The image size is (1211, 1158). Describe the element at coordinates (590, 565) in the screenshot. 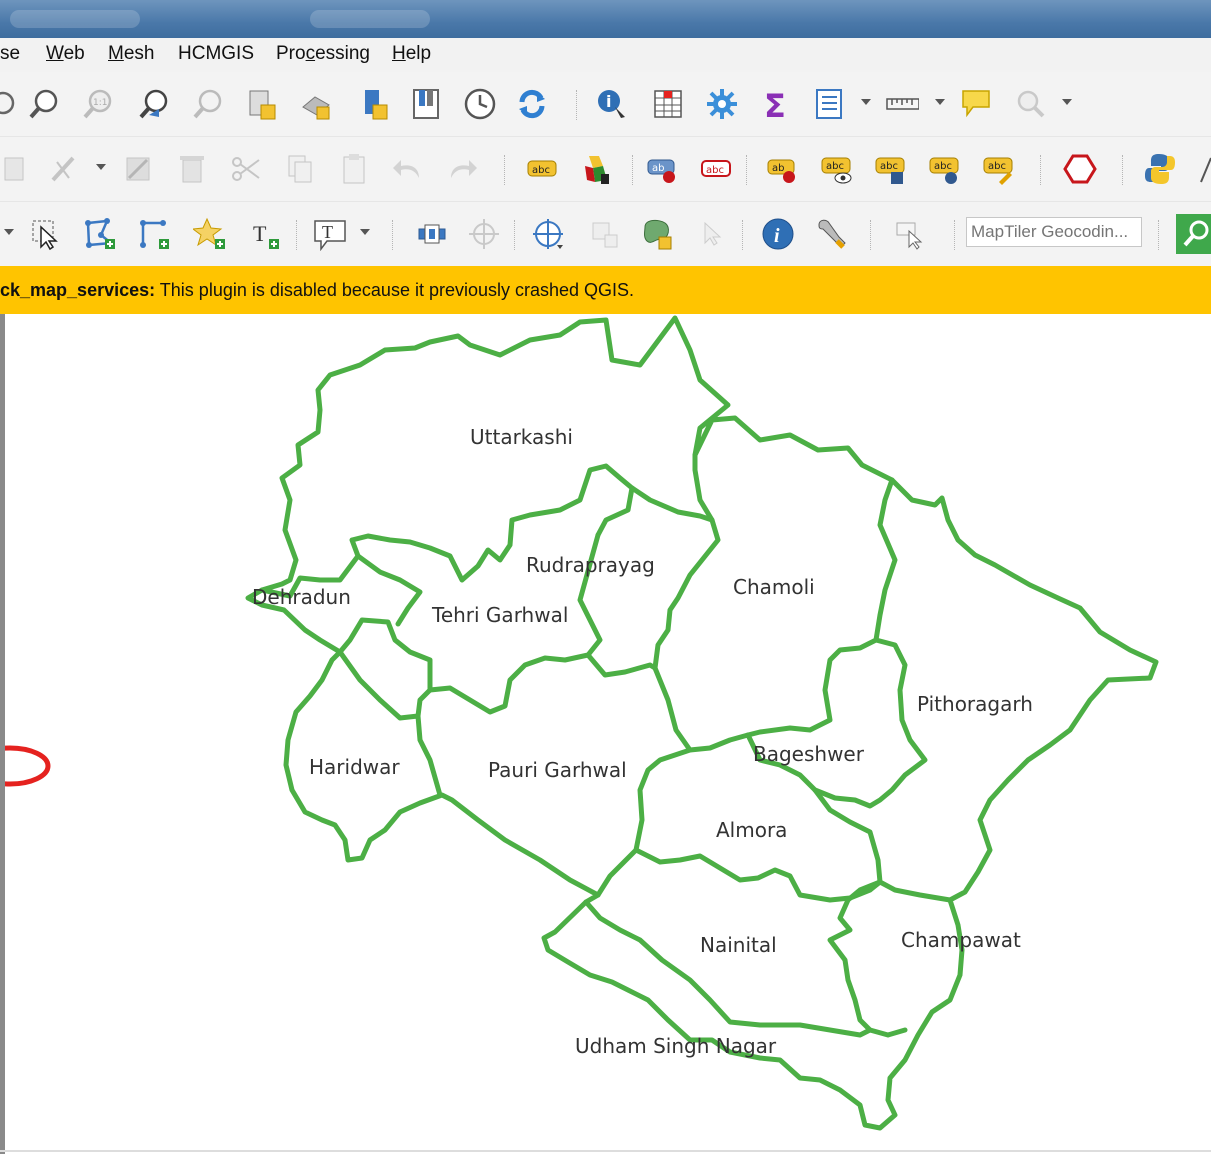

I see `district-label: Rudraprayag` at that location.